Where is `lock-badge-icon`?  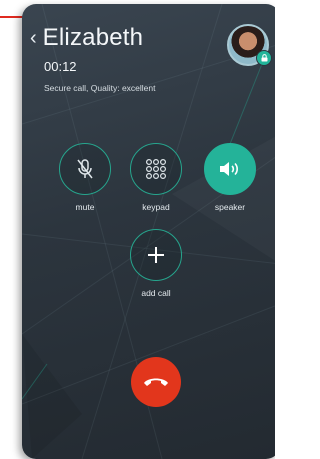 lock-badge-icon is located at coordinates (264, 58).